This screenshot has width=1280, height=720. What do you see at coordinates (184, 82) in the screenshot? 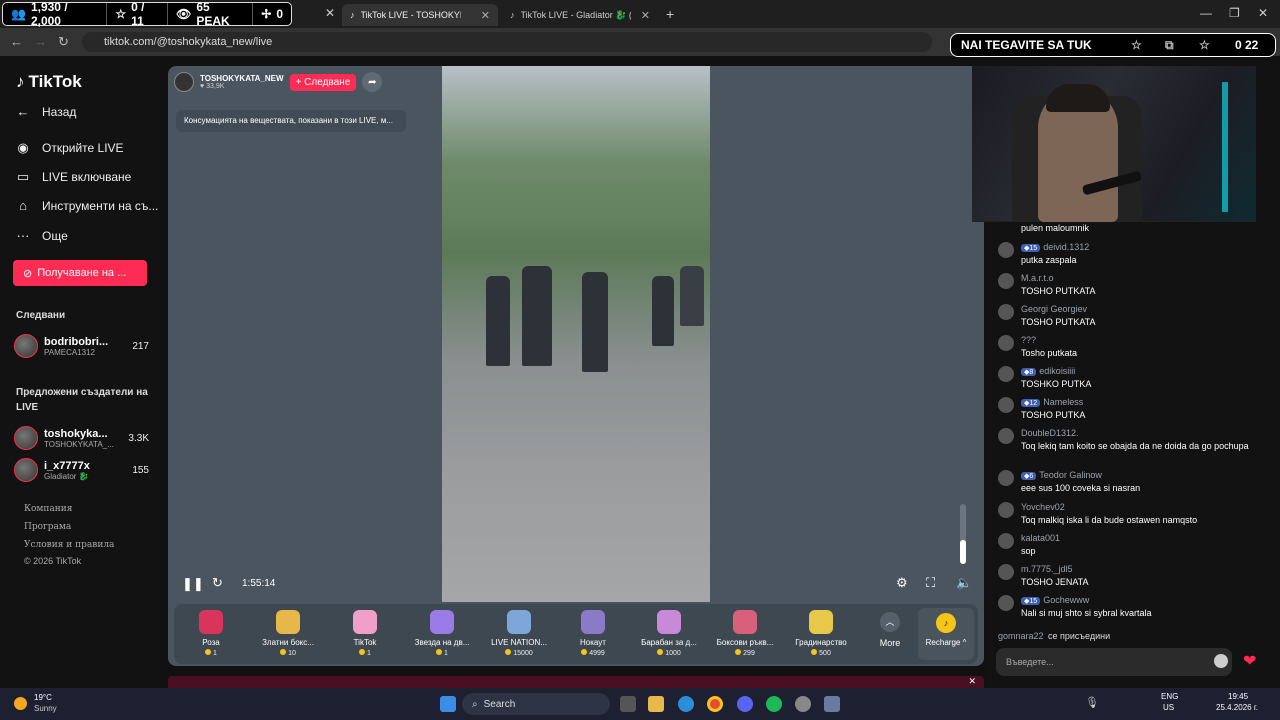
I see `host-avatar` at bounding box center [184, 82].